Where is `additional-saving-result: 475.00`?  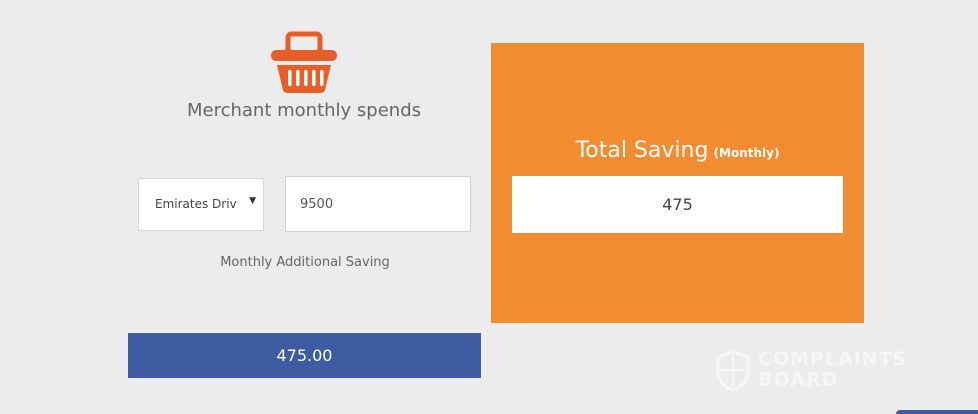 additional-saving-result: 475.00 is located at coordinates (304, 355).